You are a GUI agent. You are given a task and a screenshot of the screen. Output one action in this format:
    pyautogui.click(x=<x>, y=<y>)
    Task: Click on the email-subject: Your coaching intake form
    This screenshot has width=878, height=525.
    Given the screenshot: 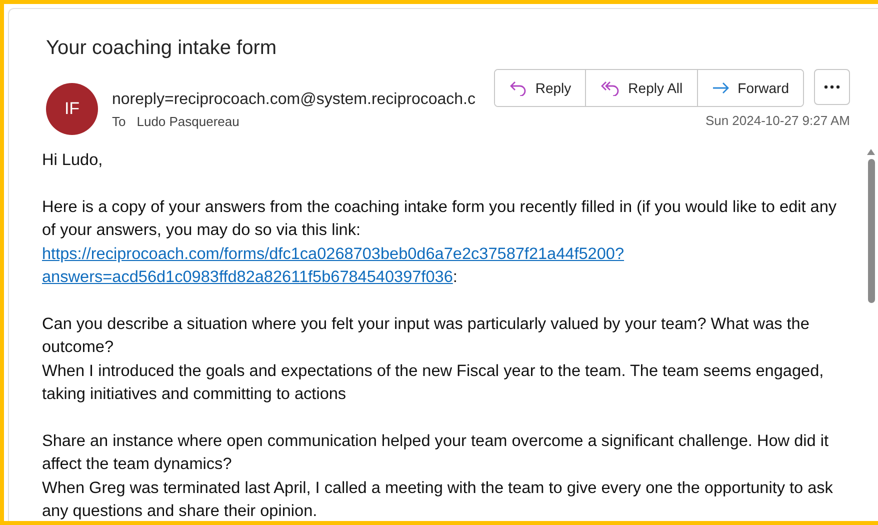 What is the action you would take?
    pyautogui.click(x=161, y=48)
    